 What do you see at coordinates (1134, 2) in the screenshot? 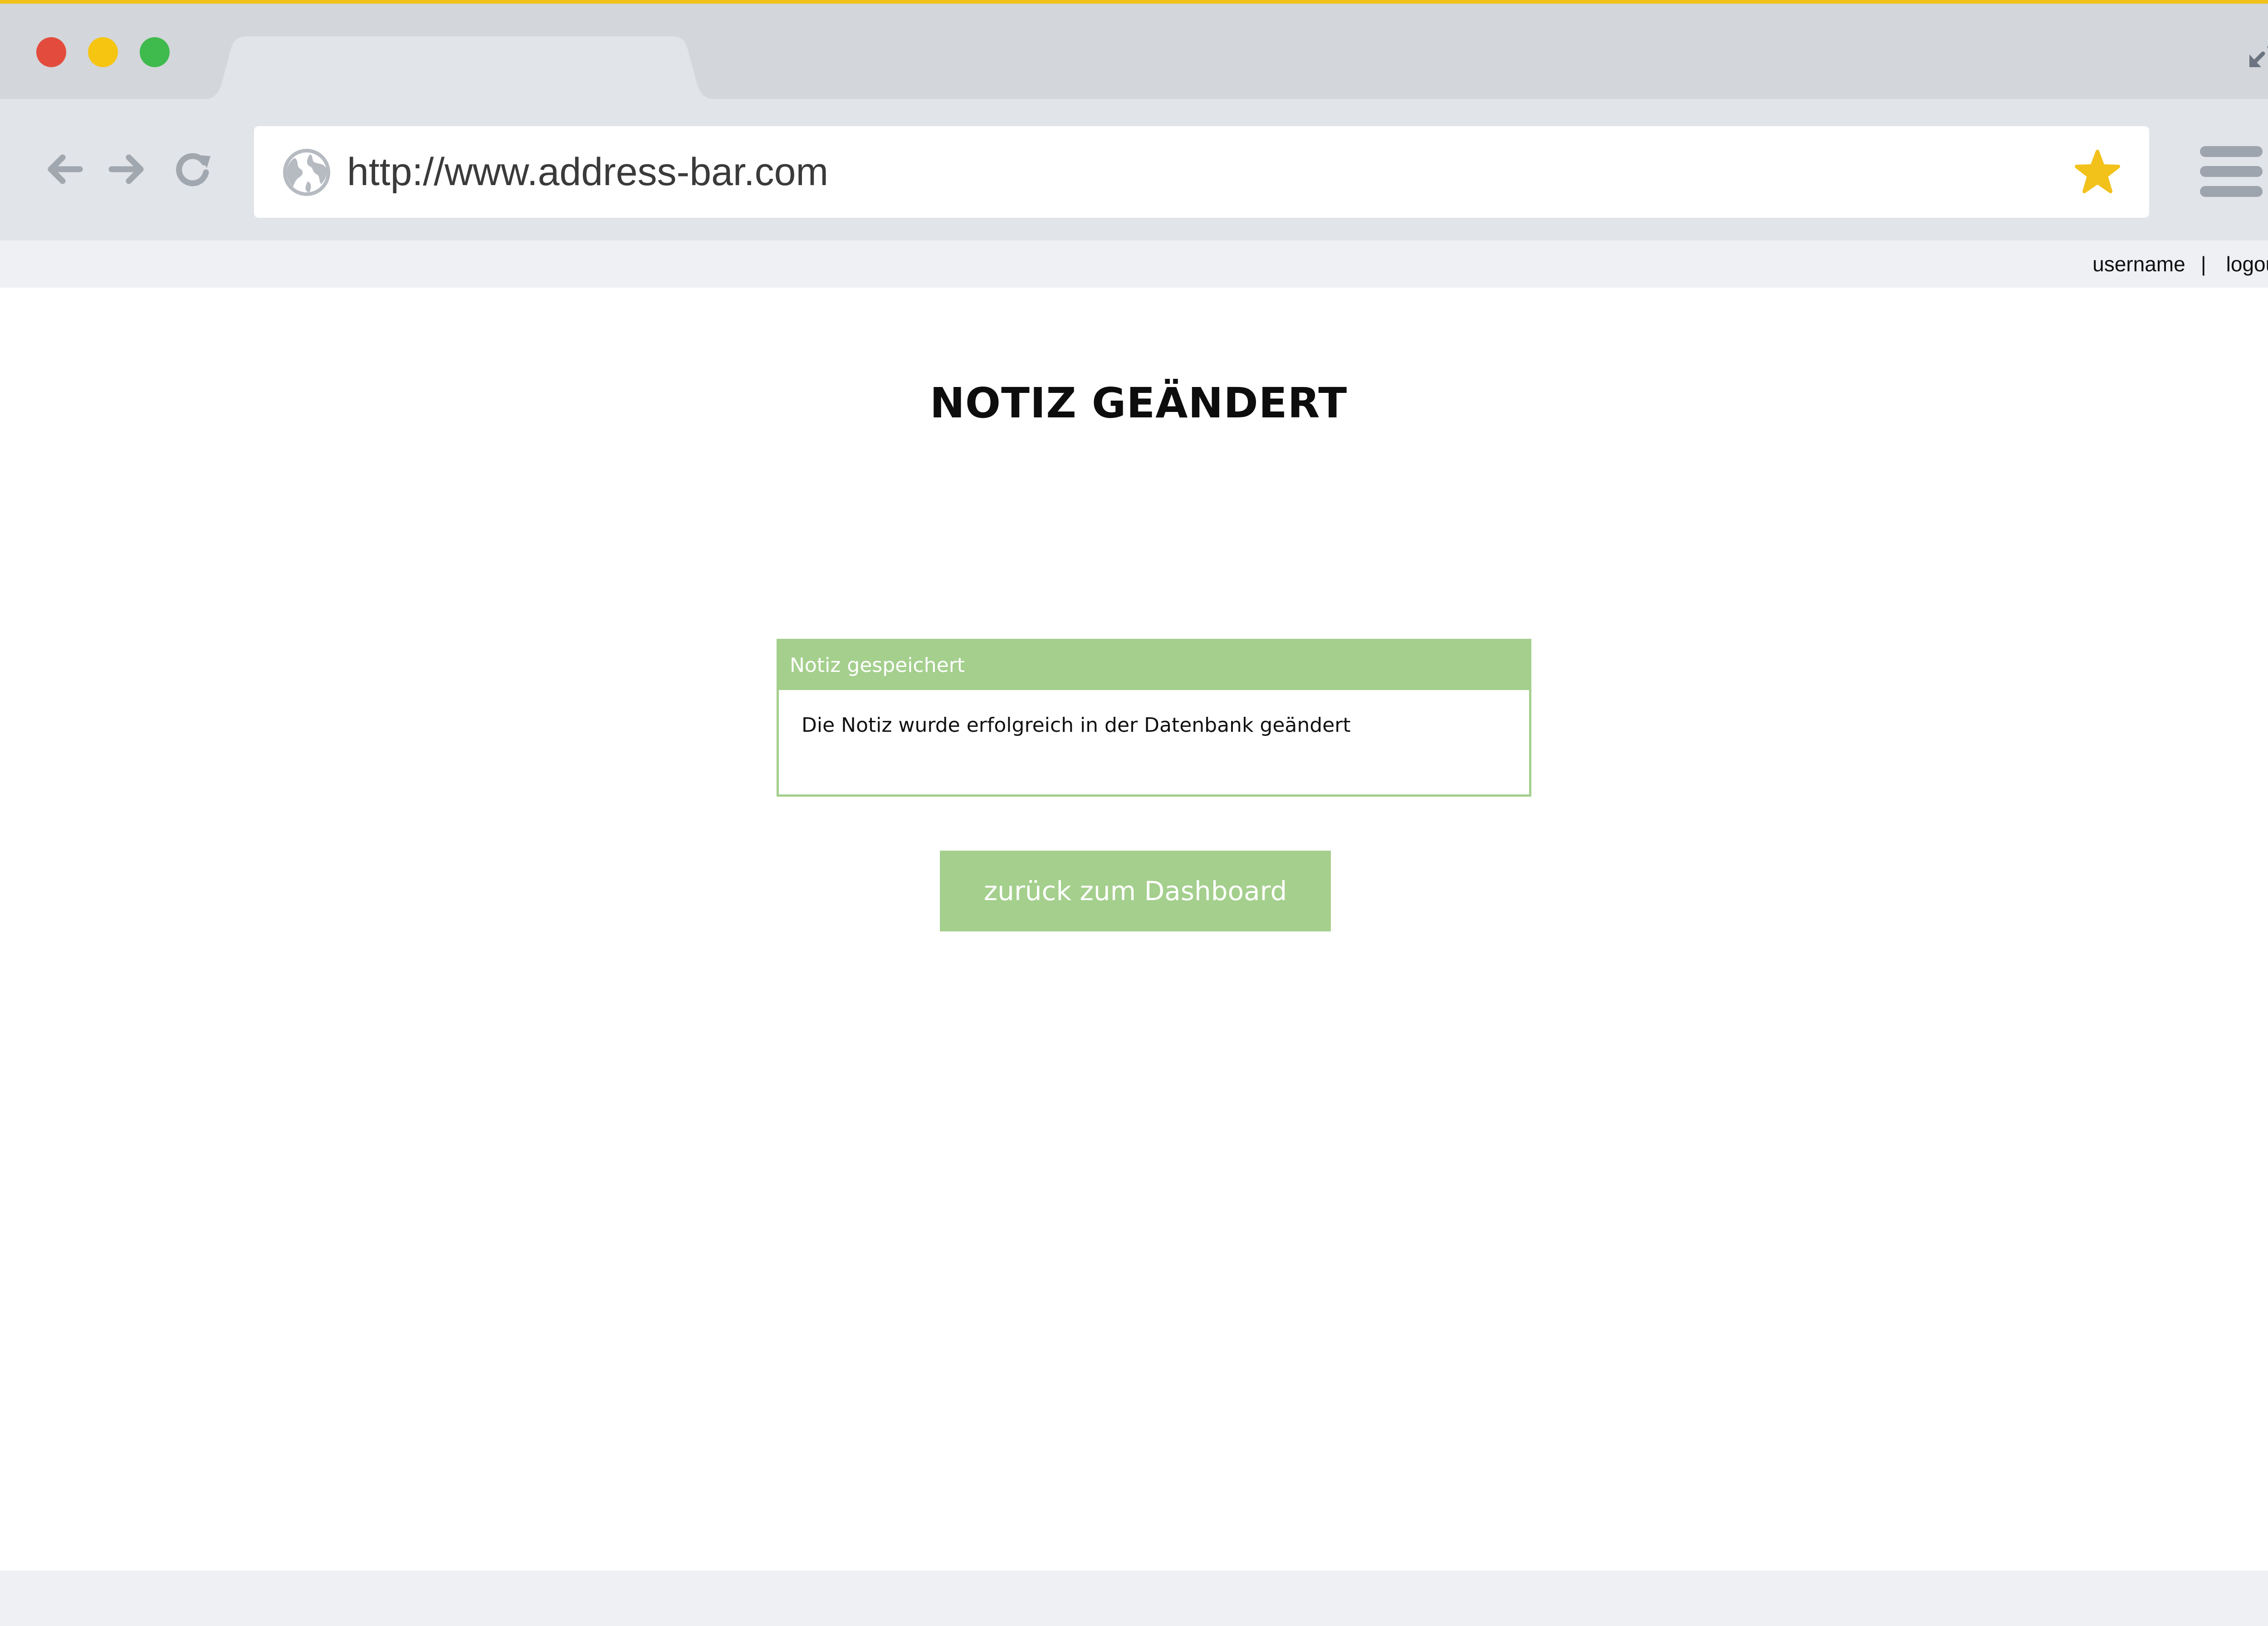
I see `window-top-accent` at bounding box center [1134, 2].